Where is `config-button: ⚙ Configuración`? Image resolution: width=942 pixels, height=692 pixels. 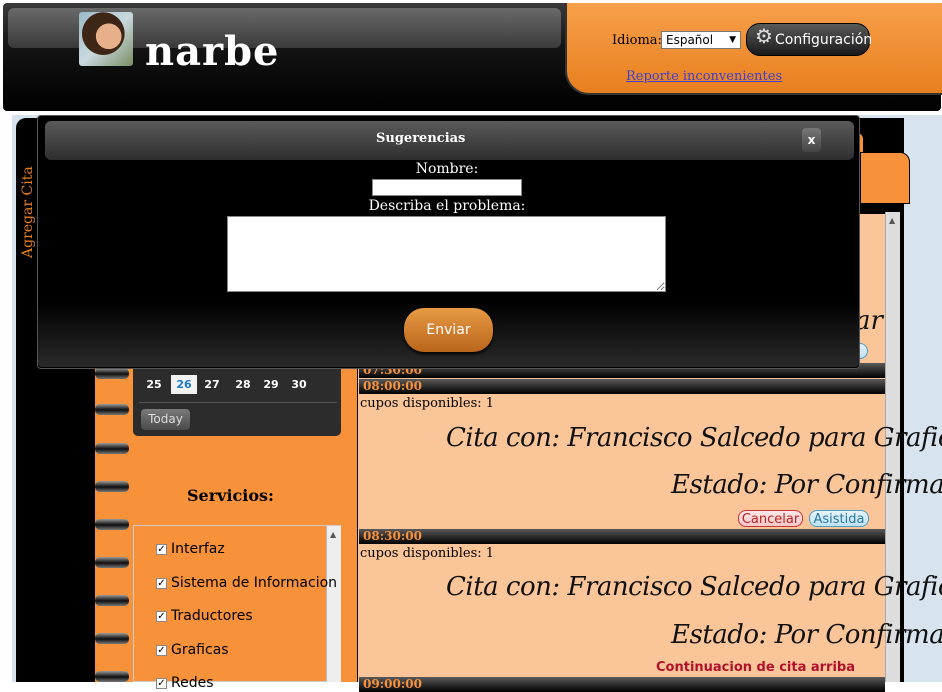
config-button: ⚙ Configuración is located at coordinates (809, 39).